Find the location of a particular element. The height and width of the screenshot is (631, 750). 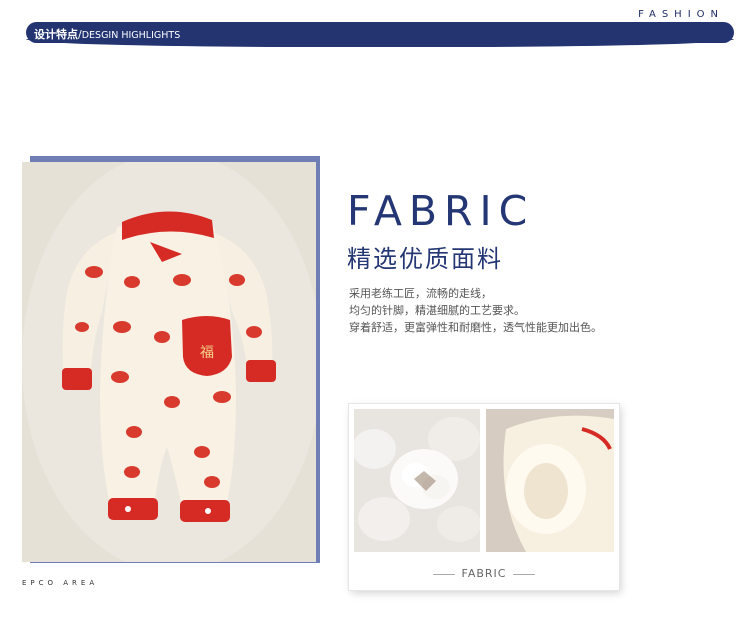

fabric-caption: FABRIC is located at coordinates (484, 573).